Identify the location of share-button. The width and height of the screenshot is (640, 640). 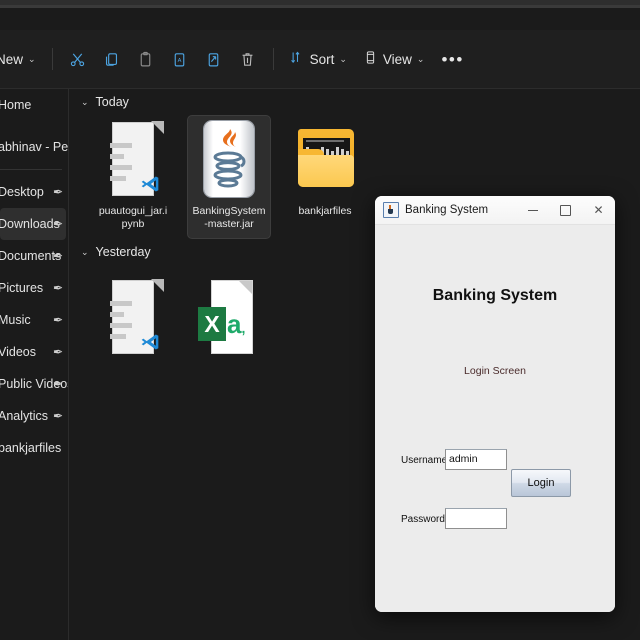
(214, 59).